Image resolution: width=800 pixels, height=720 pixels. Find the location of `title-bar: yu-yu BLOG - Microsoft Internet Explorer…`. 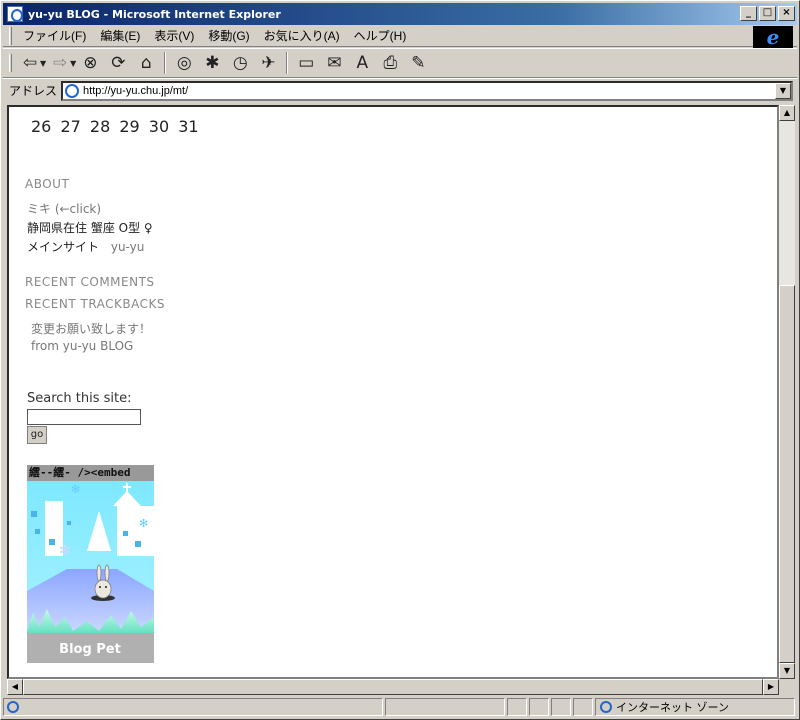

title-bar: yu-yu BLOG - Microsoft Internet Explorer… is located at coordinates (400, 14).